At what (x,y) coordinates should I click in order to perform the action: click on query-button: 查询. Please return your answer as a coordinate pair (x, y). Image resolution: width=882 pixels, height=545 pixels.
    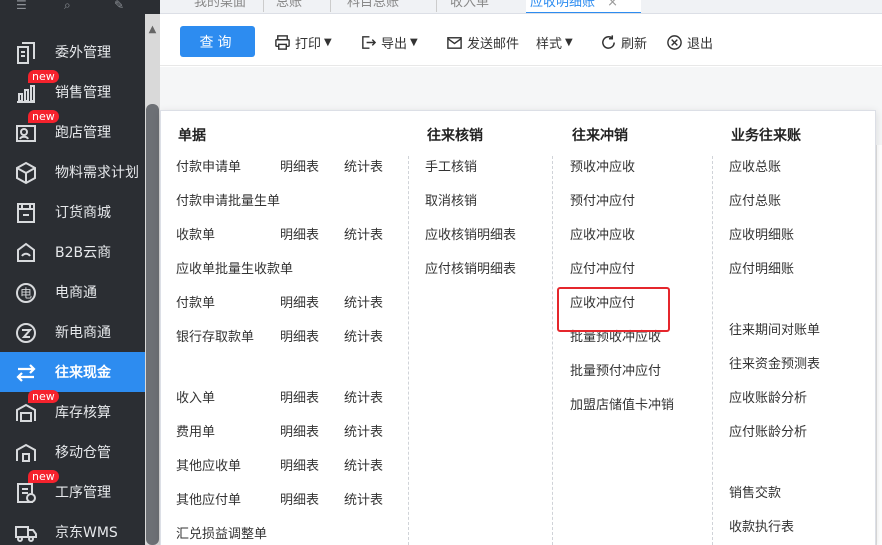
    Looking at the image, I should click on (217, 41).